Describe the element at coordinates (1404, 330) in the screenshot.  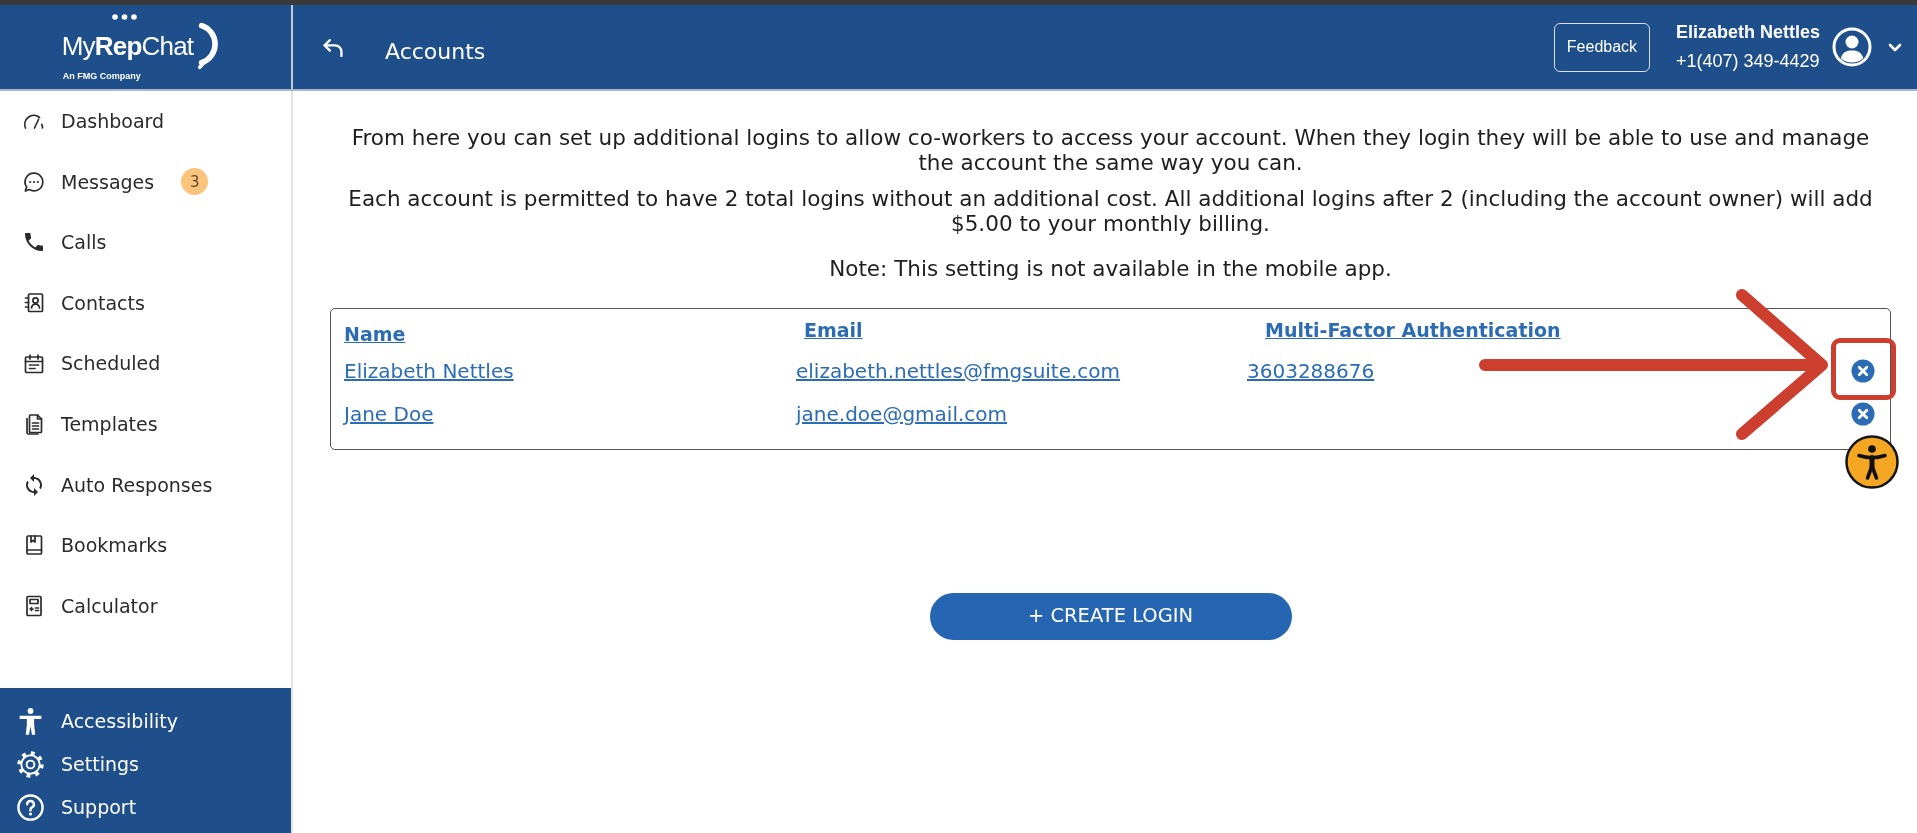
I see `column-header: Multi-Factor Authentication` at that location.